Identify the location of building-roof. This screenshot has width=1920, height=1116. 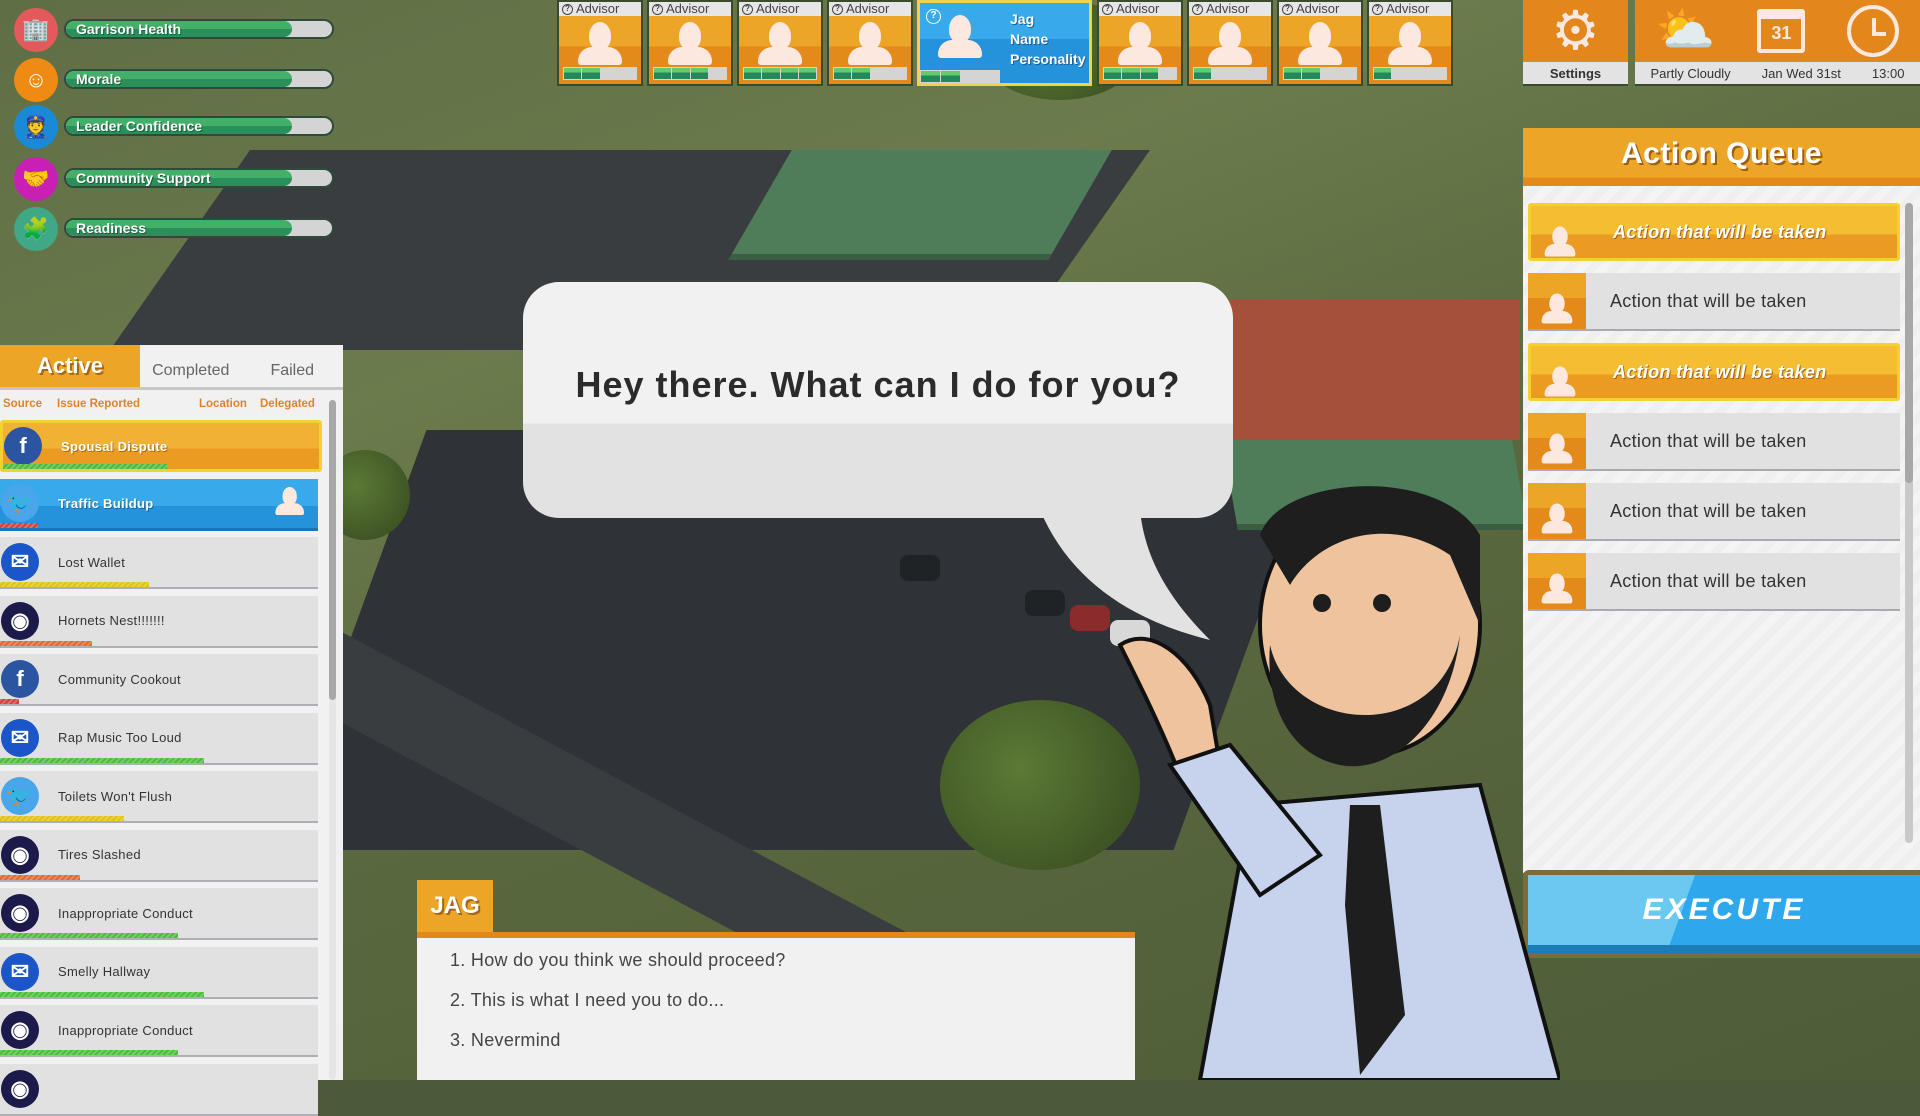
(920, 205).